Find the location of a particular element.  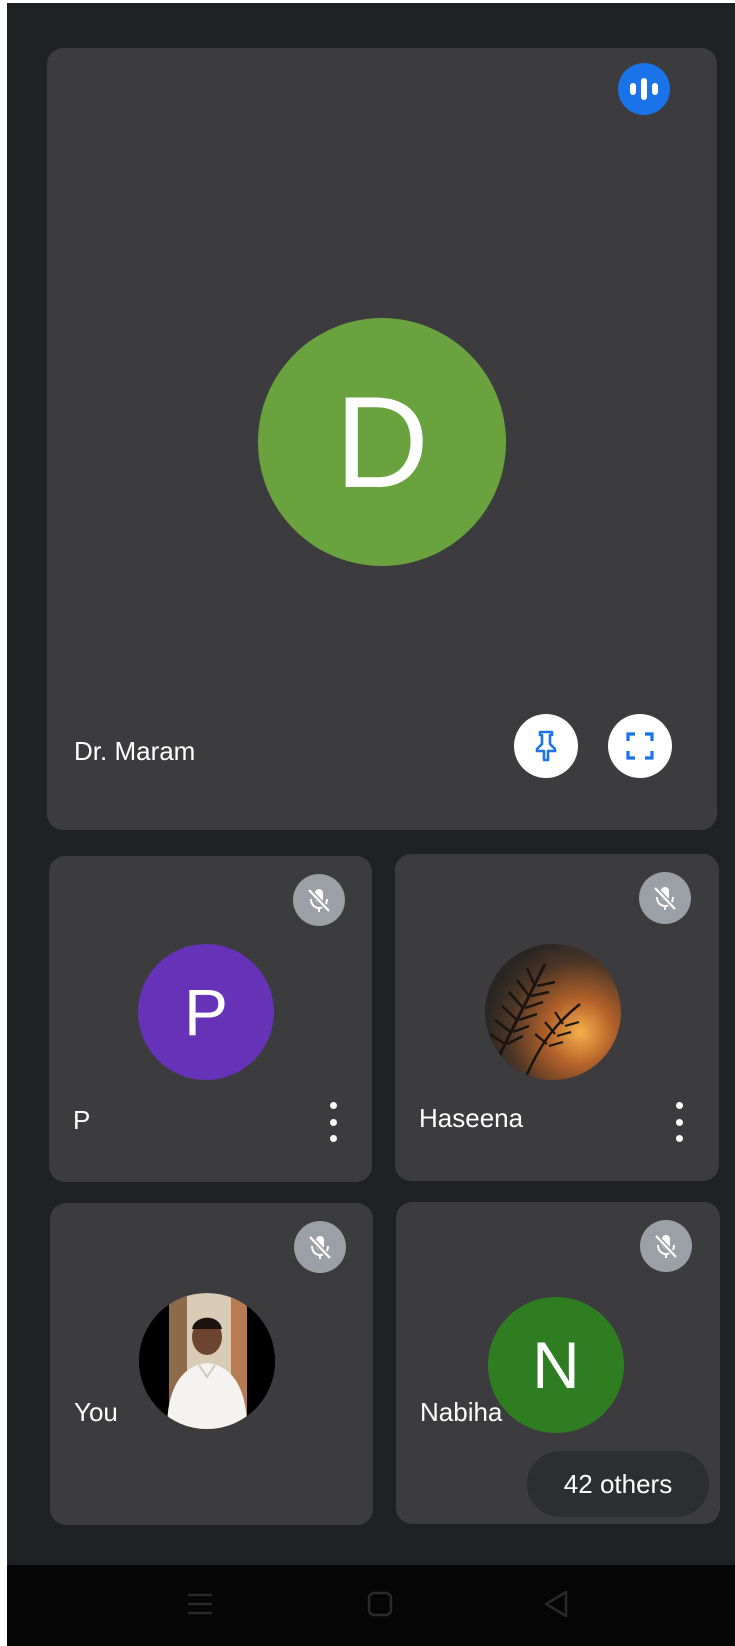

avatar-initial: N is located at coordinates (556, 1365).